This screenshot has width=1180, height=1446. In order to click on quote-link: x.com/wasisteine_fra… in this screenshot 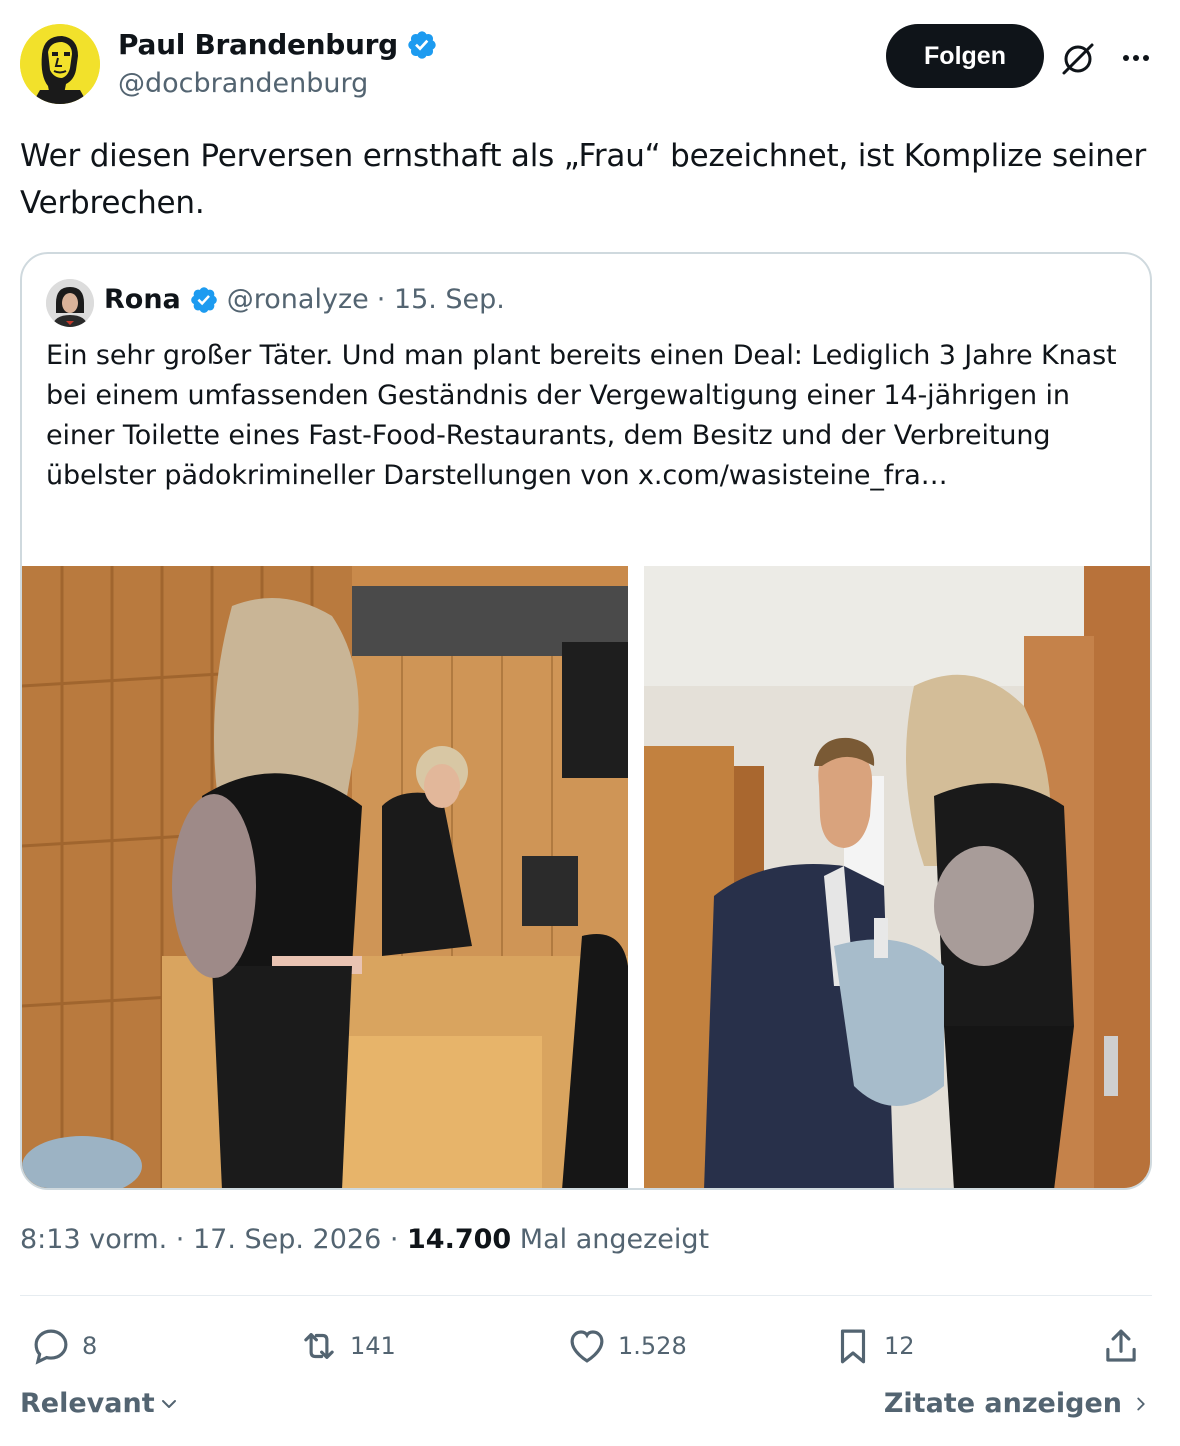, I will do `click(793, 475)`.